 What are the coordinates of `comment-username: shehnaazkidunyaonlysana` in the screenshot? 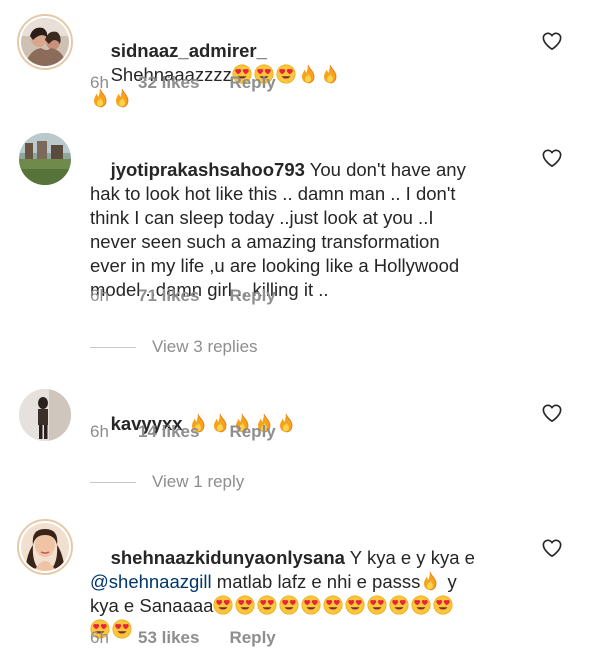 It's located at (228, 557).